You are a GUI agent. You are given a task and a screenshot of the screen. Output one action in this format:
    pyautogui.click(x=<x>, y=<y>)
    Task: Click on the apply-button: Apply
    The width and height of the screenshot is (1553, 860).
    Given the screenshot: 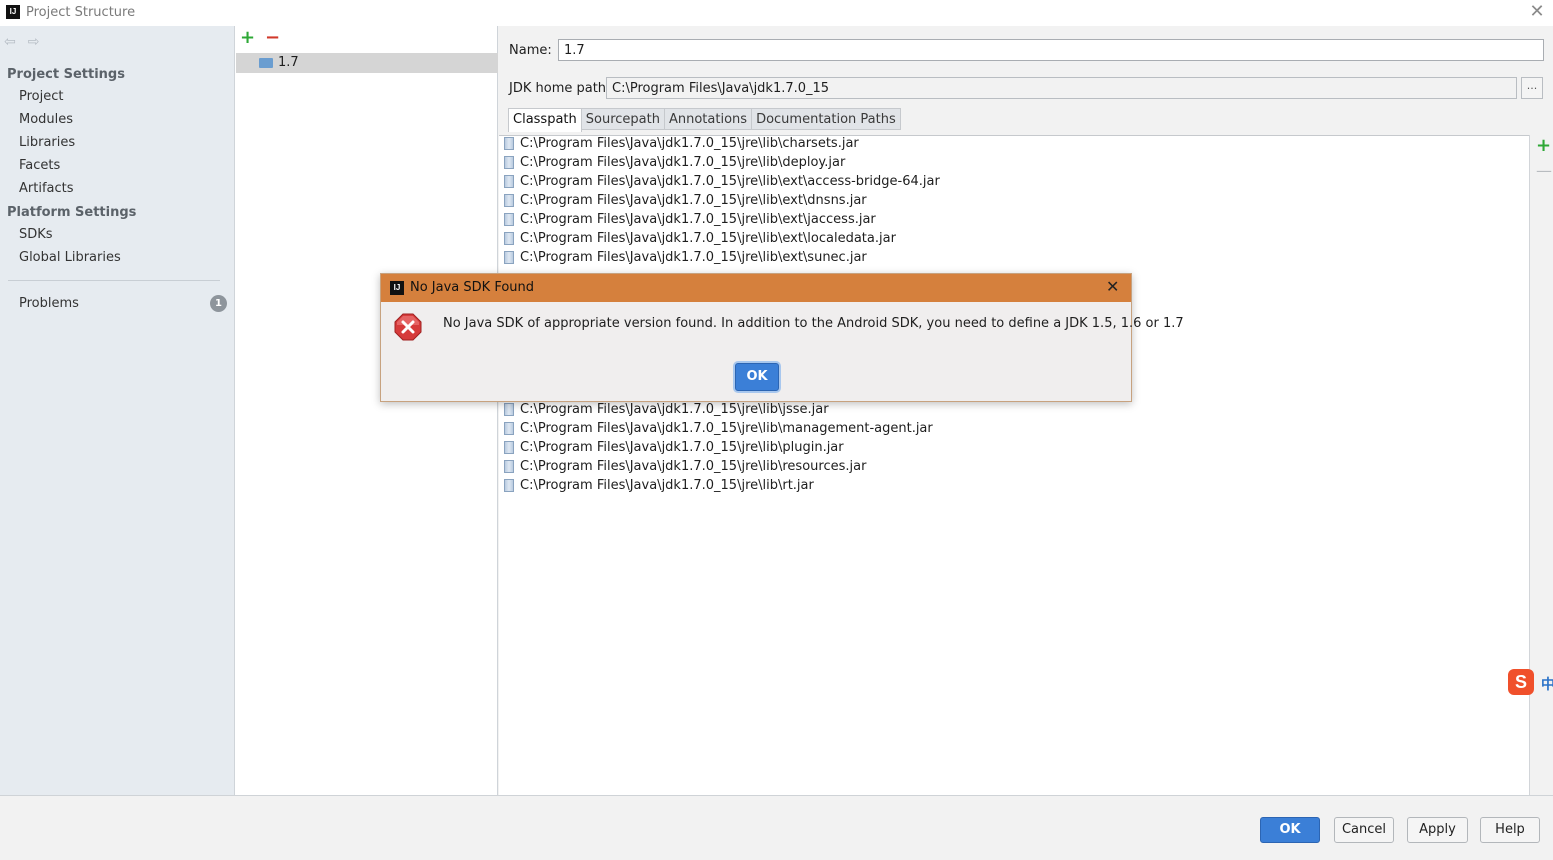 What is the action you would take?
    pyautogui.click(x=1437, y=830)
    